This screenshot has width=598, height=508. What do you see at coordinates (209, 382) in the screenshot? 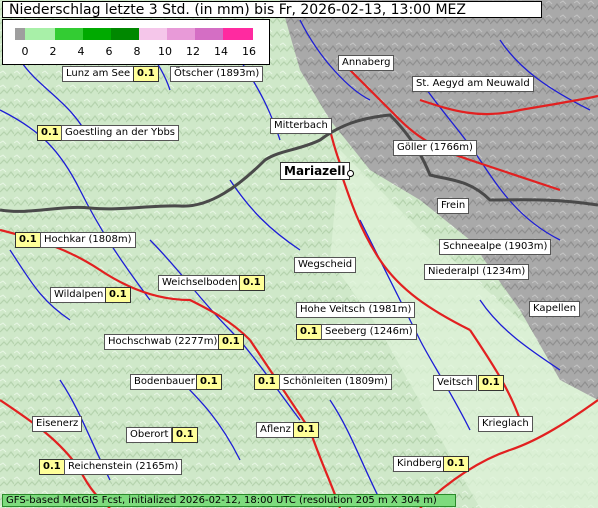
I see `precip-value-bodenbauer: 0.1` at bounding box center [209, 382].